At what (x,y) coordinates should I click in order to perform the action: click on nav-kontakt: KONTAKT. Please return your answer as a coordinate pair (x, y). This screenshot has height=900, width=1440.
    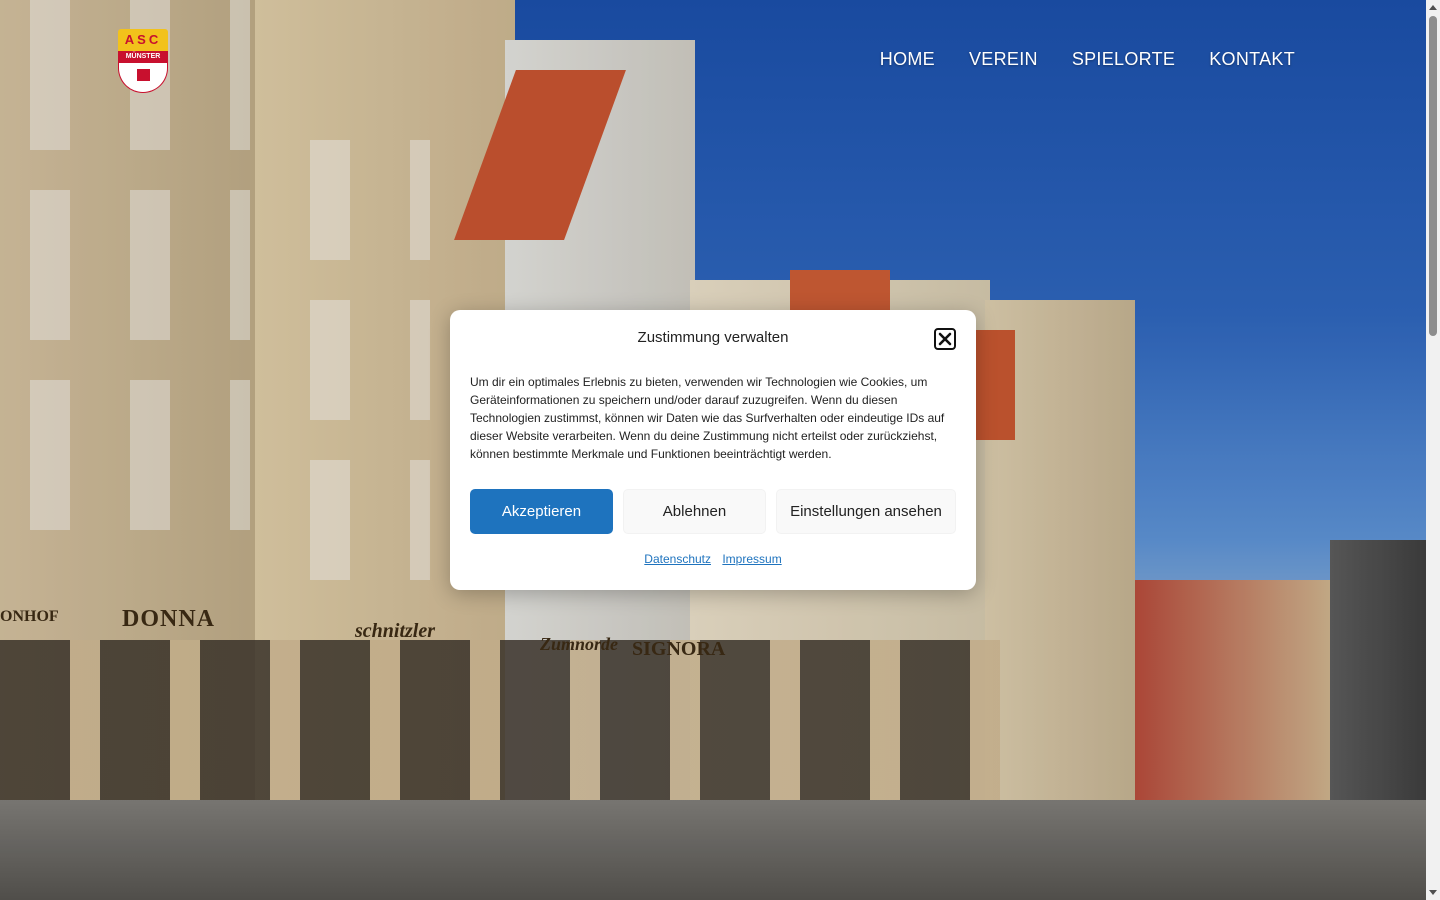
    Looking at the image, I should click on (1252, 59).